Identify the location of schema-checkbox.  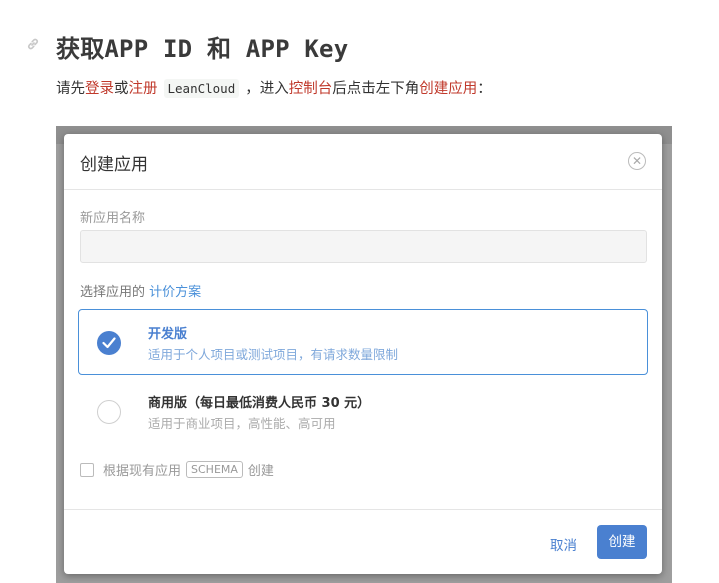
(87, 469).